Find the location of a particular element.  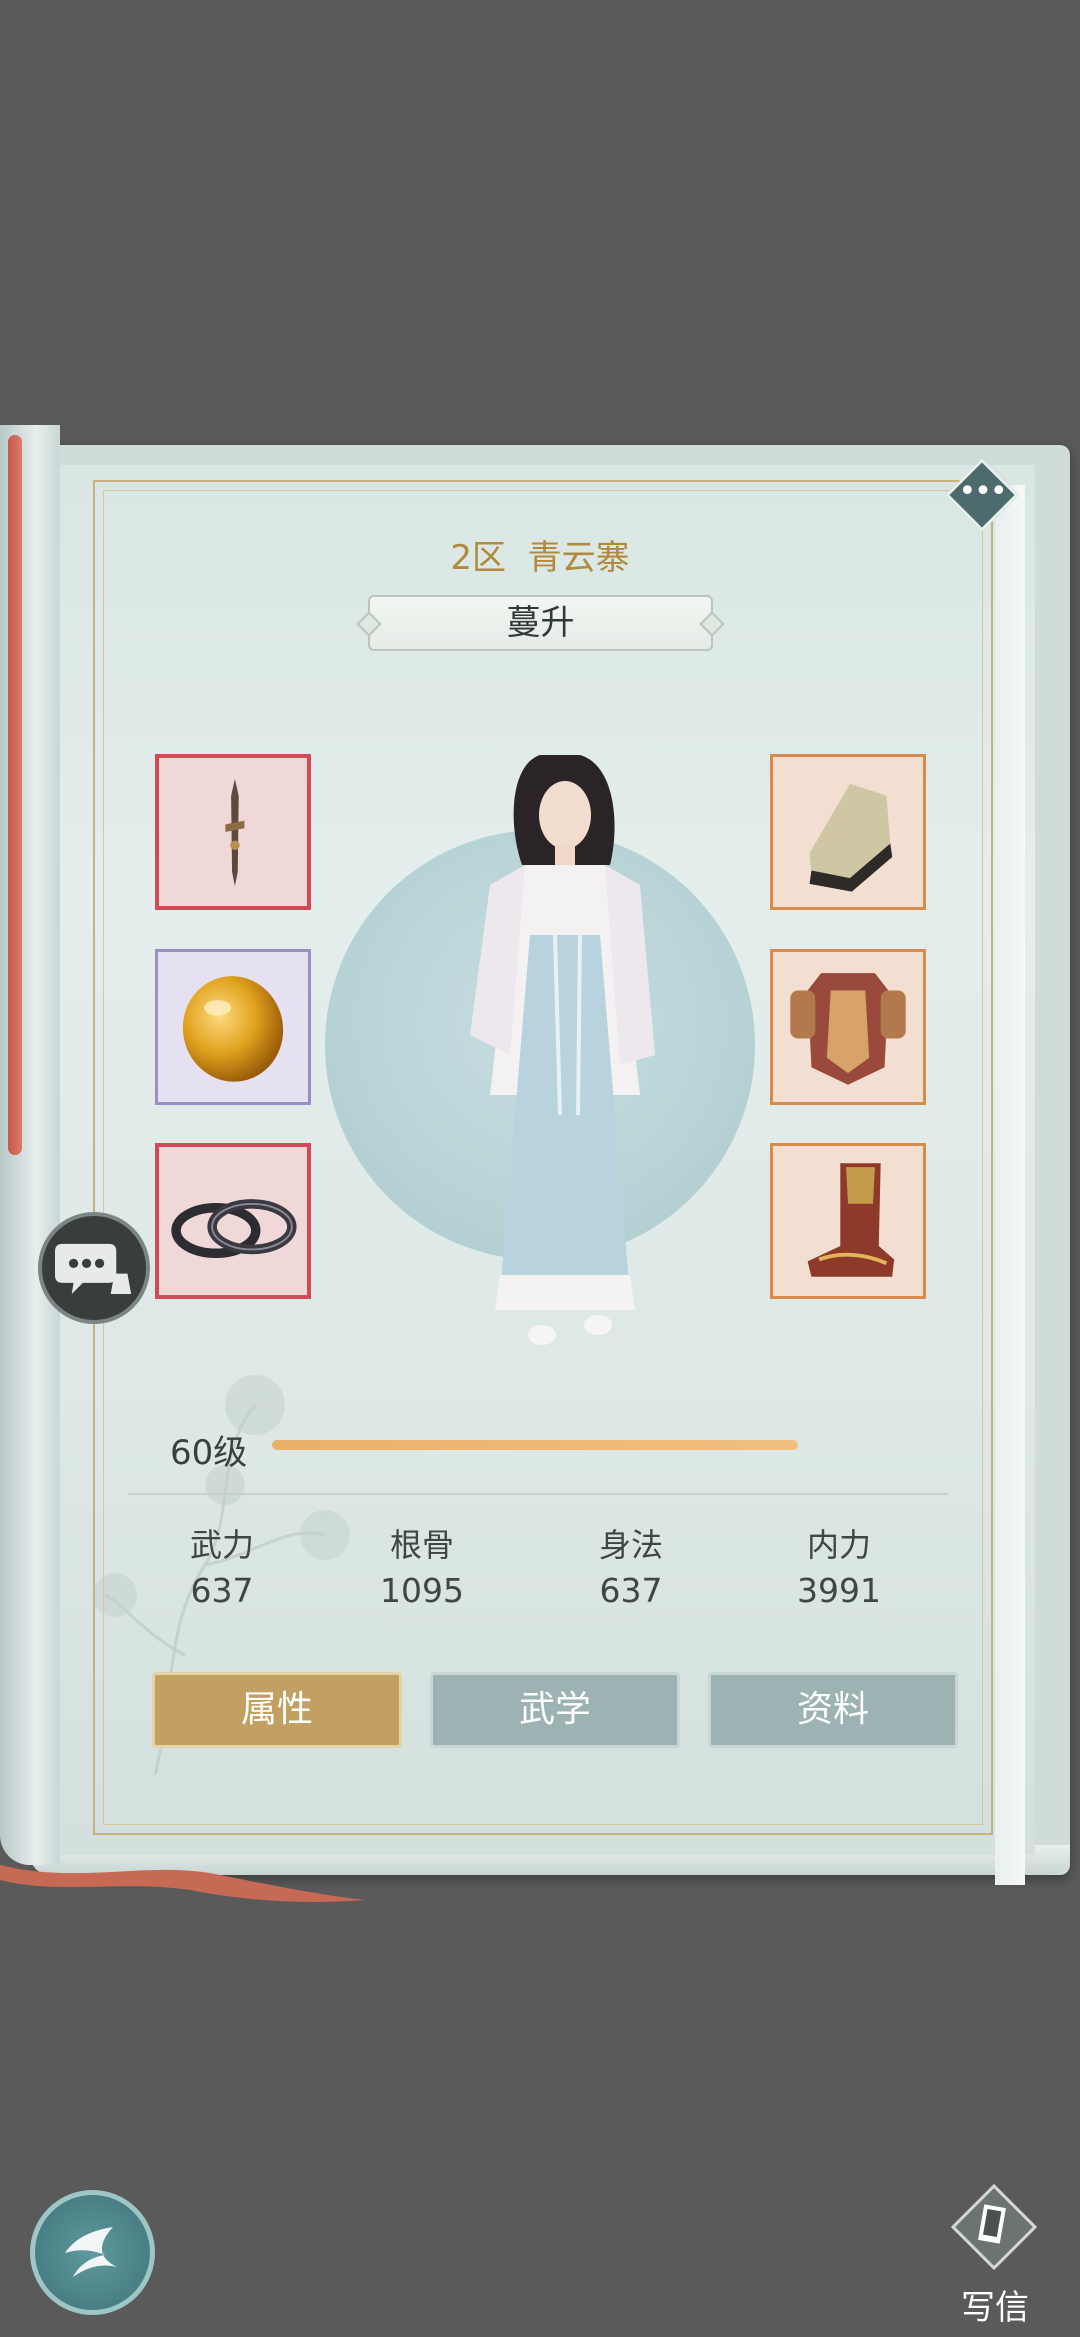

stat-label: 内力 is located at coordinates (838, 1545).